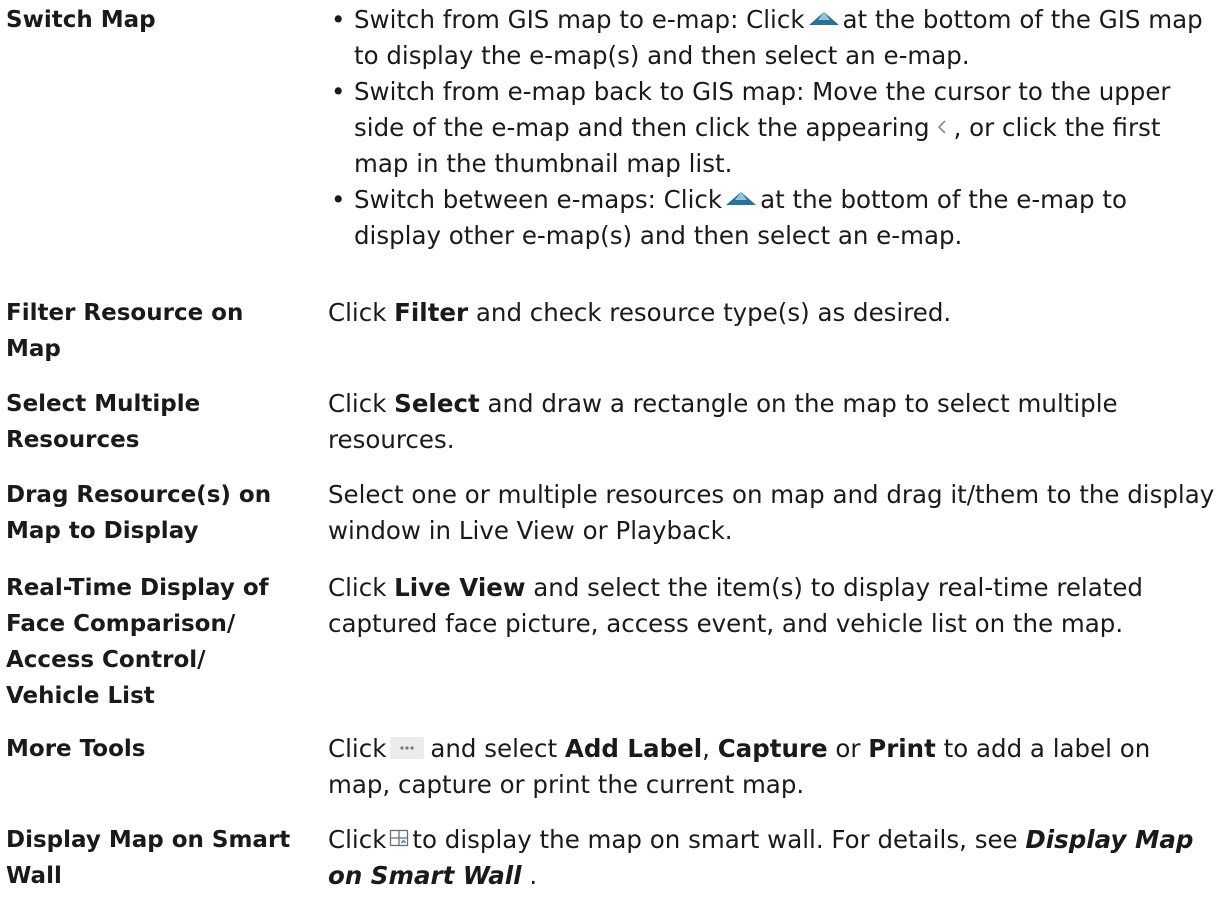  Describe the element at coordinates (148, 858) in the screenshot. I see `term-display-map-smart-wall: Display Map on Smart Wall` at that location.